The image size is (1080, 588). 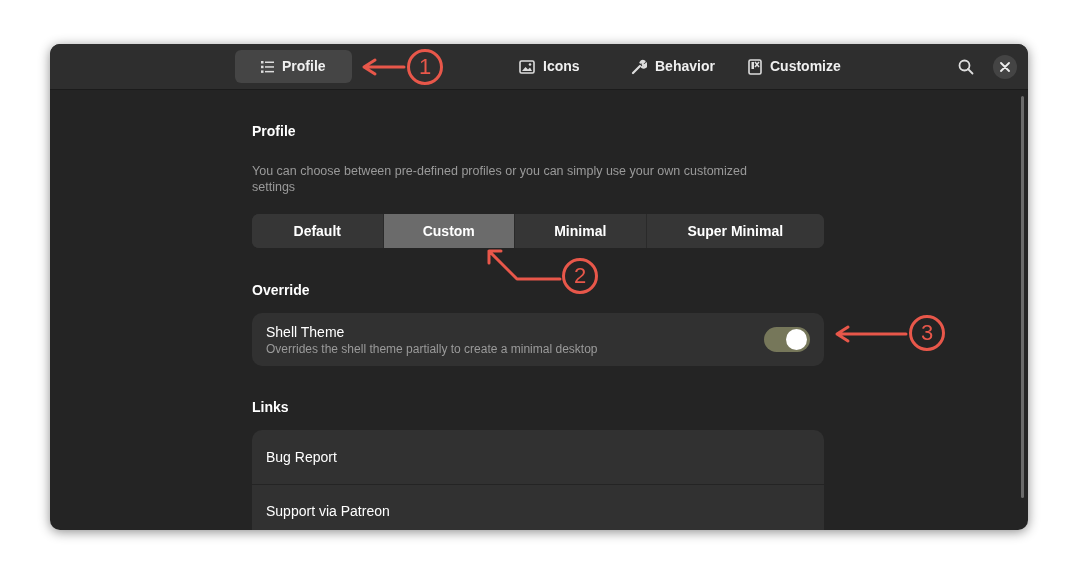 I want to click on image-icon, so click(x=527, y=66).